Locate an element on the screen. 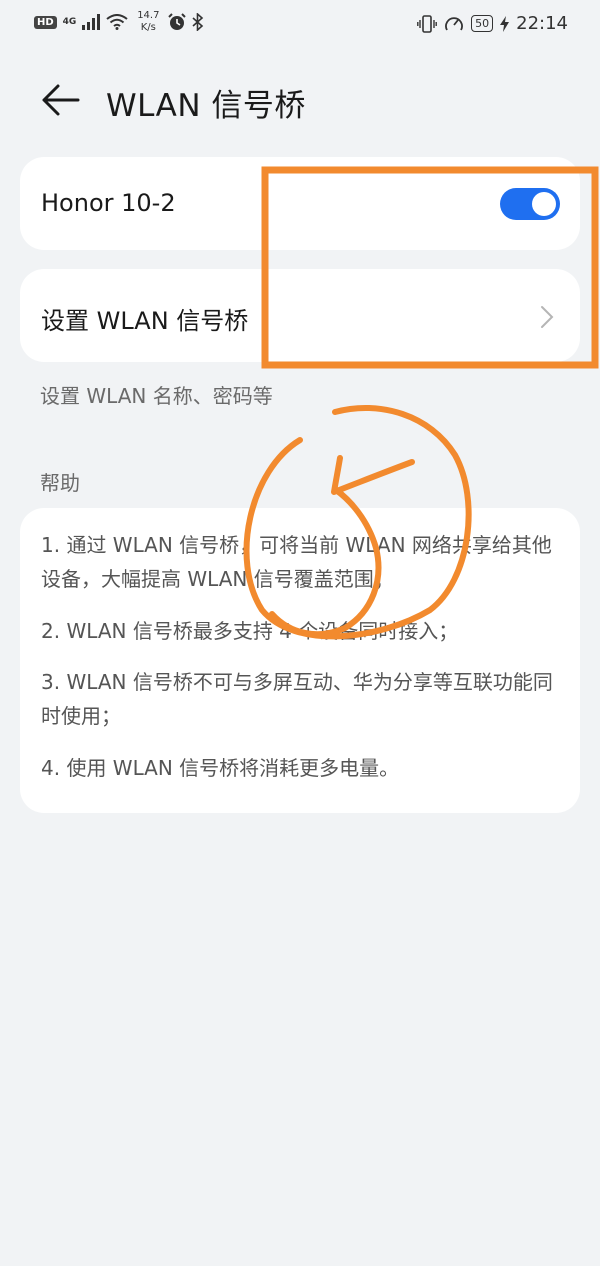 This screenshot has height=1266, width=600. app-header: WLAN 信号桥 is located at coordinates (300, 100).